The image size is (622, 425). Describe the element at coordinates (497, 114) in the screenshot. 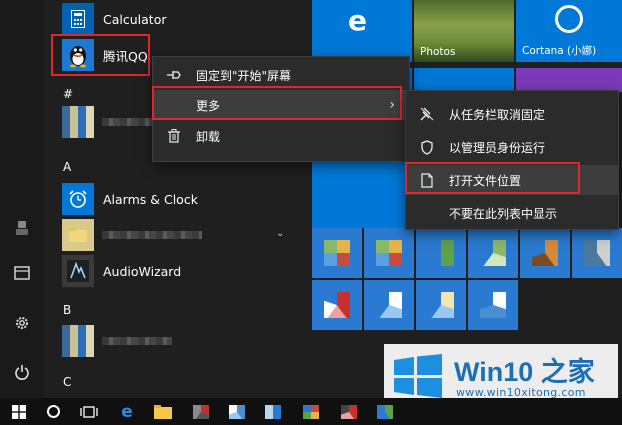

I see `menu-label-unpin-taskbar: 从任务栏取消固定` at that location.